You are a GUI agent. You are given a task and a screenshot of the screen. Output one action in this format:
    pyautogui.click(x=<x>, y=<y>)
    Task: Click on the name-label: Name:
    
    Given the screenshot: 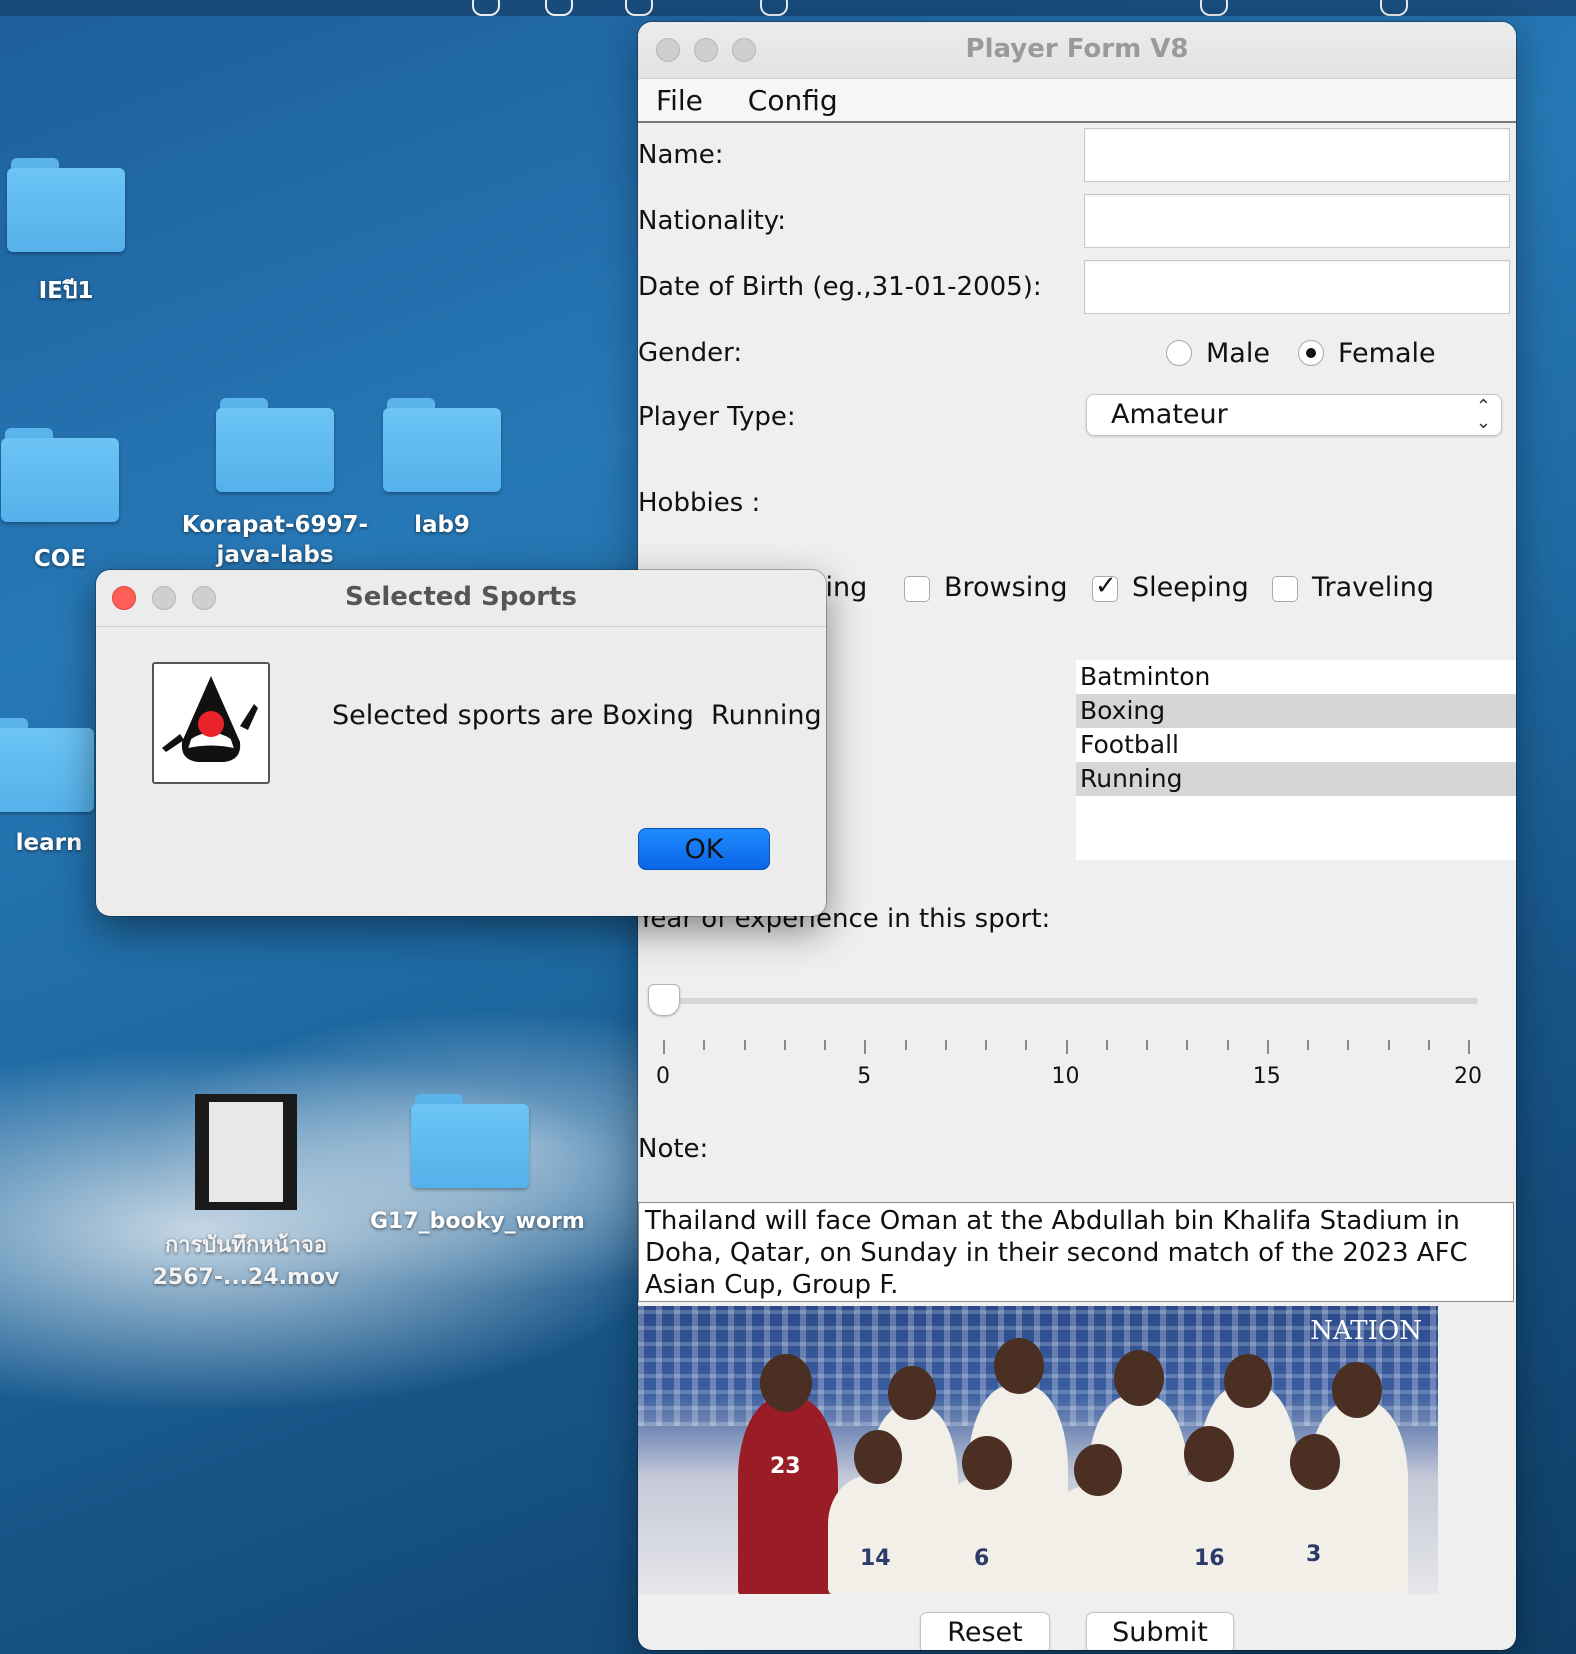 What is the action you would take?
    pyautogui.click(x=681, y=155)
    